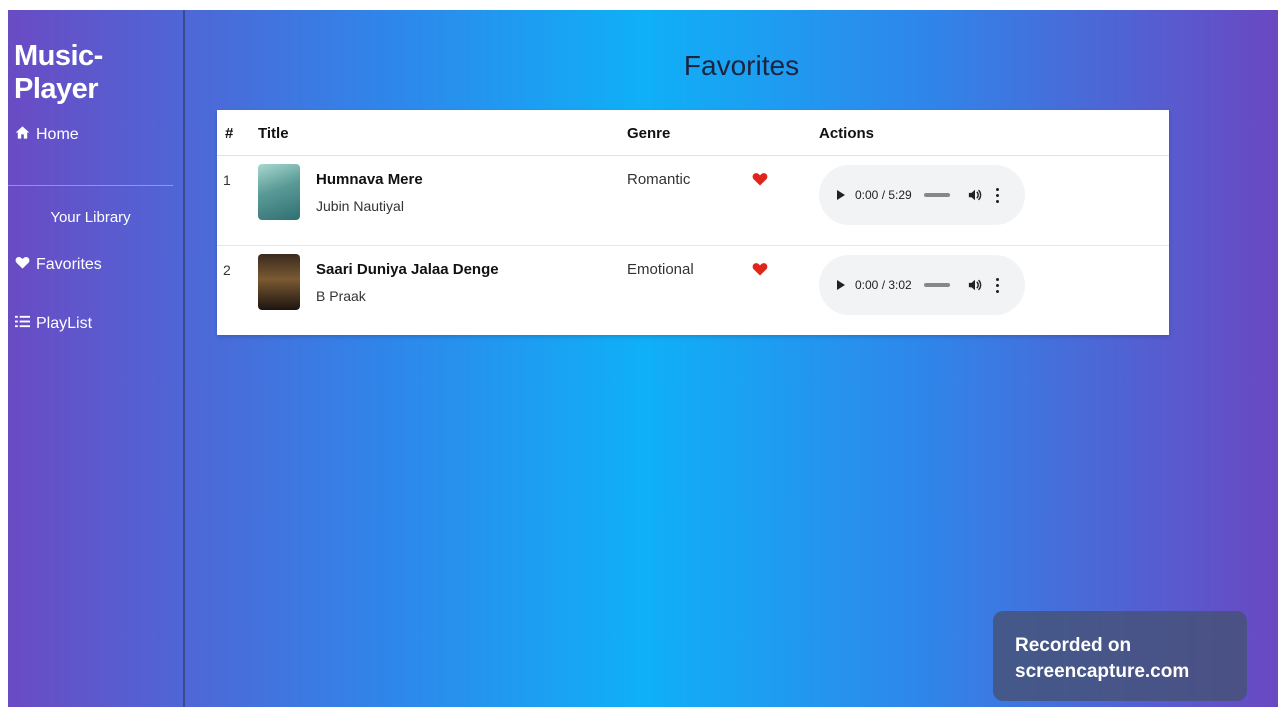  I want to click on column-header-title: Title, so click(273, 133).